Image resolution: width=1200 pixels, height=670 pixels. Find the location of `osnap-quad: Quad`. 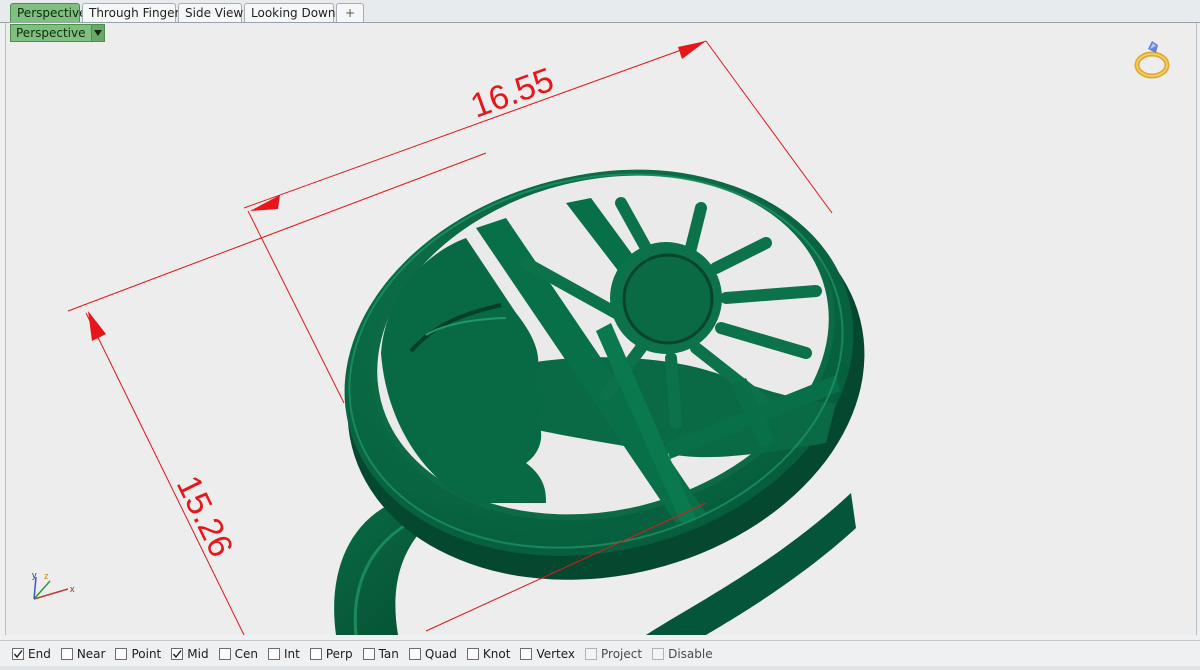

osnap-quad: Quad is located at coordinates (432, 653).